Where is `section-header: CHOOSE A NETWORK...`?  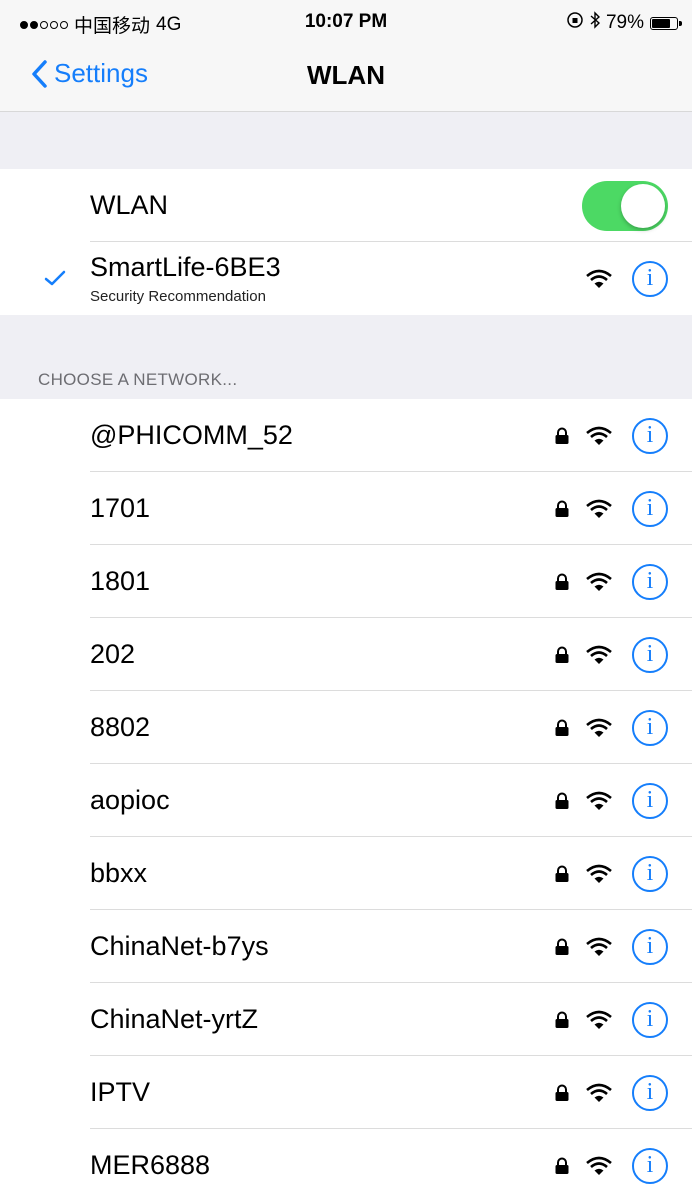 section-header: CHOOSE A NETWORK... is located at coordinates (138, 379).